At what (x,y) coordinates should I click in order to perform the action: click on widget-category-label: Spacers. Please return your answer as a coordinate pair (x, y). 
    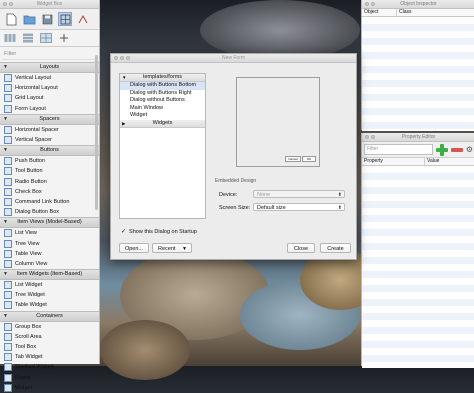
    Looking at the image, I should click on (49, 118).